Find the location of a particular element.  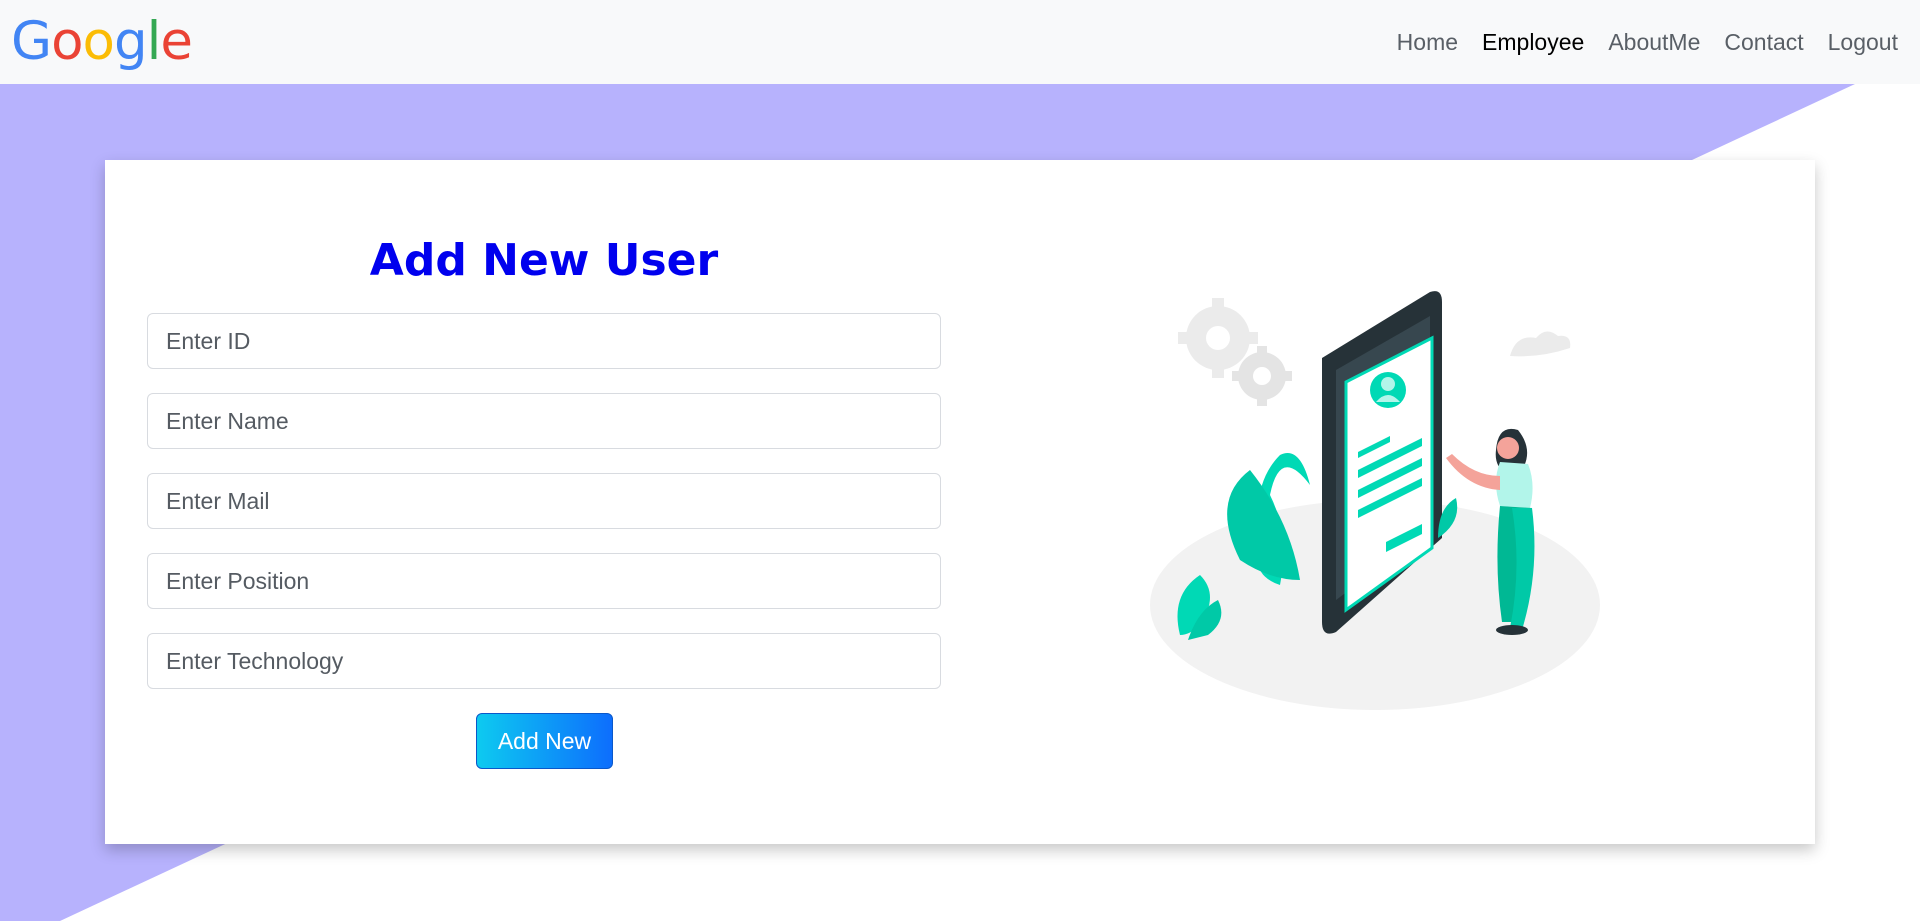

form-title: Add New User is located at coordinates (544, 260).